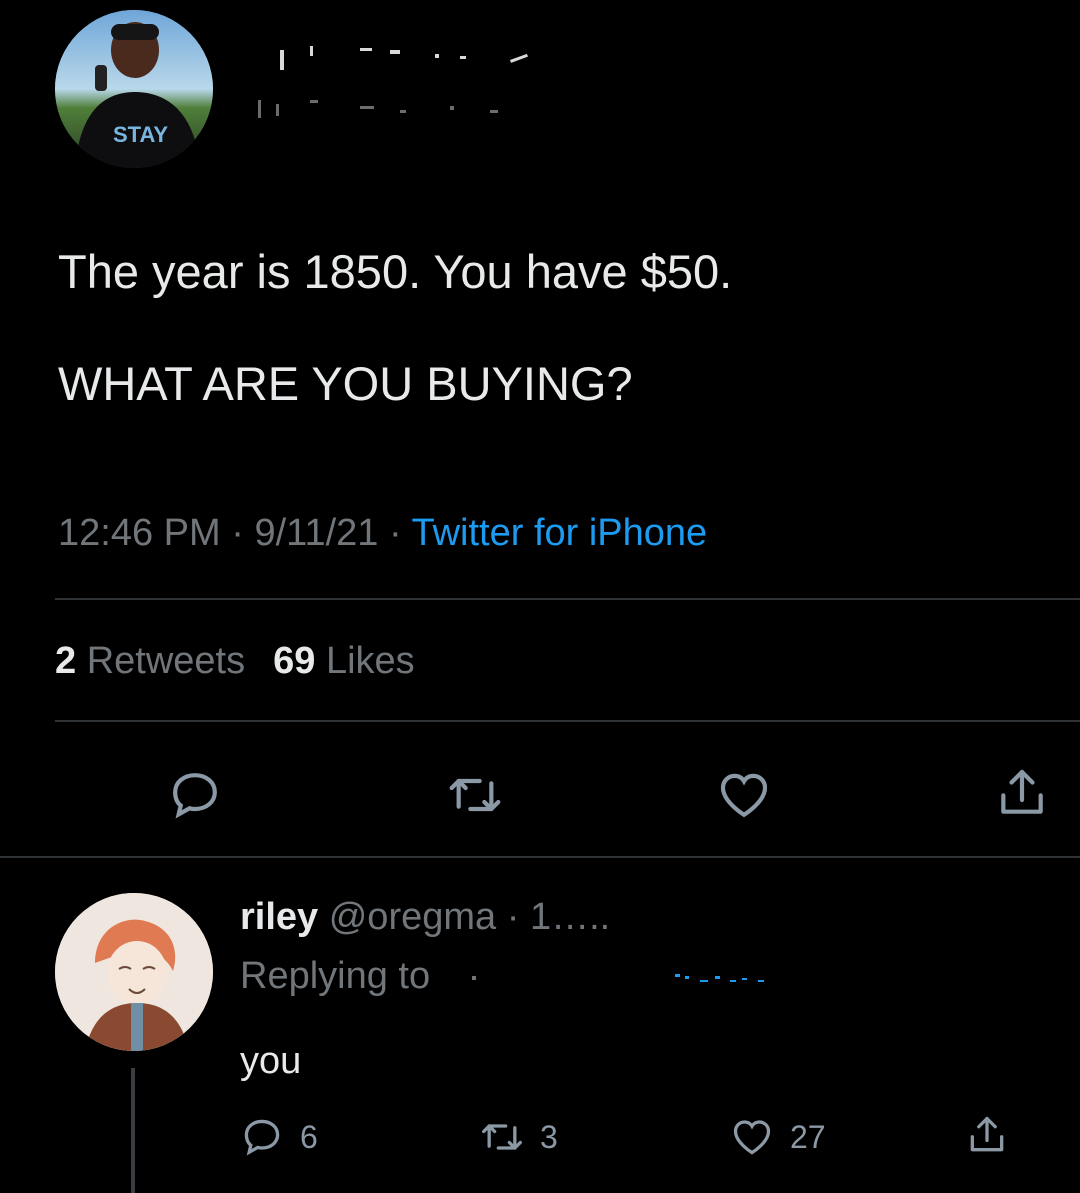  I want to click on retweets-stat: 2 Retweets, so click(150, 661).